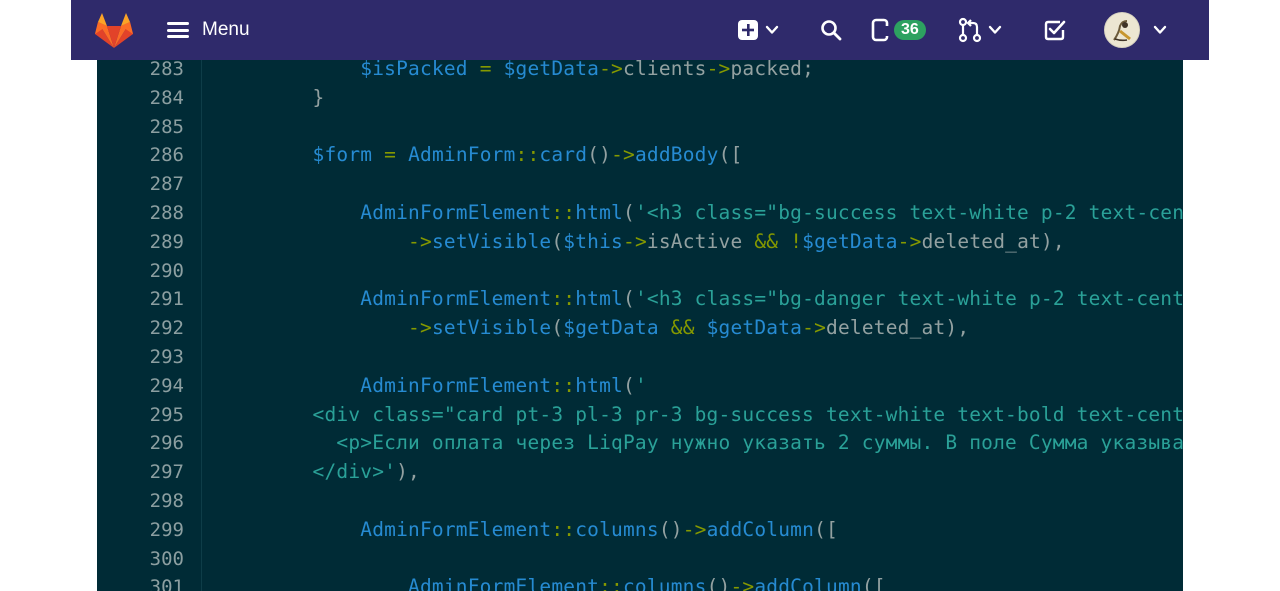  I want to click on code-line: $isPacked = $getData->clients->packed;, so click(515, 74).